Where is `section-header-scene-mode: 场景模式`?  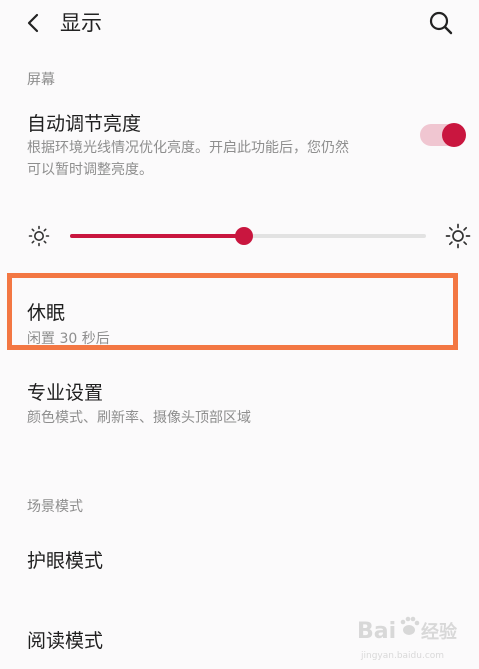 section-header-scene-mode: 场景模式 is located at coordinates (55, 507).